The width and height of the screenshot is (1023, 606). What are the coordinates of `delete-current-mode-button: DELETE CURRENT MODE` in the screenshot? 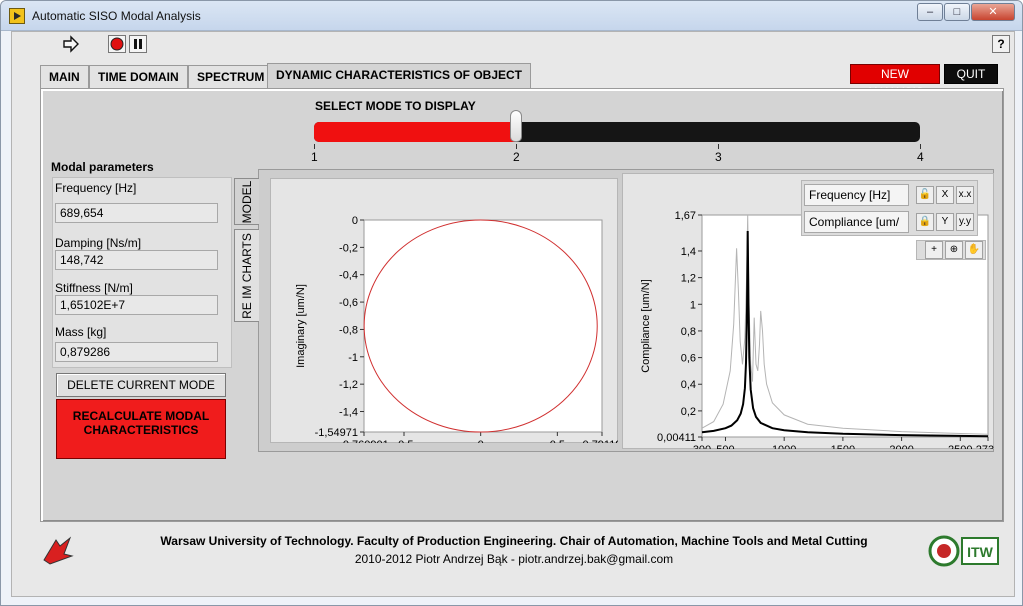 It's located at (141, 385).